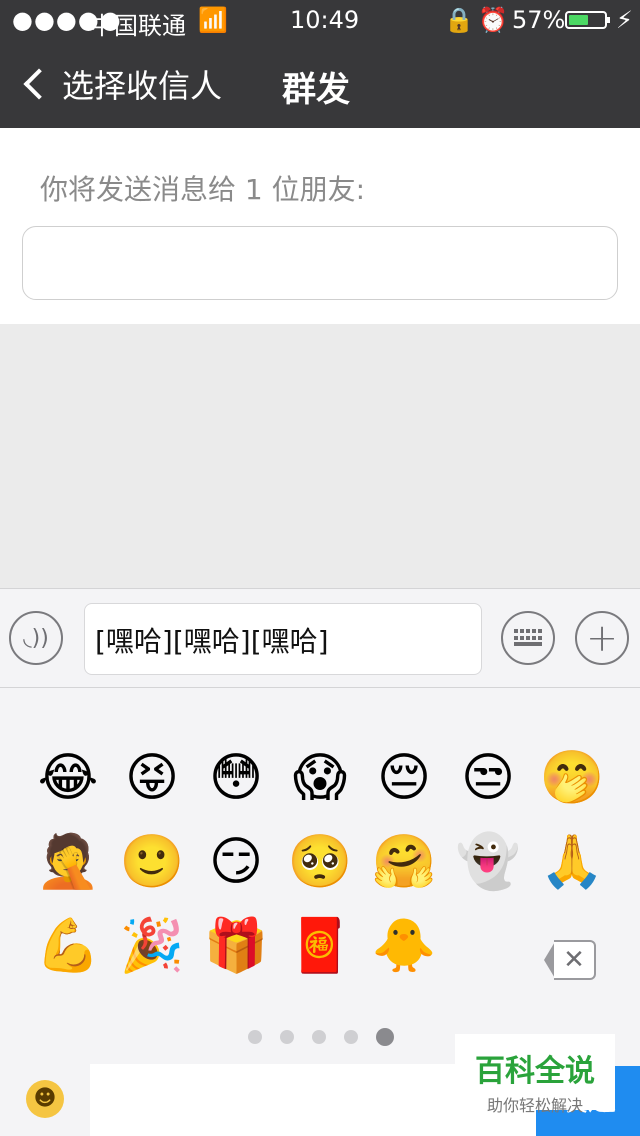 This screenshot has height=1136, width=640. What do you see at coordinates (68, 778) in the screenshot?
I see `emoji-item: 😂` at bounding box center [68, 778].